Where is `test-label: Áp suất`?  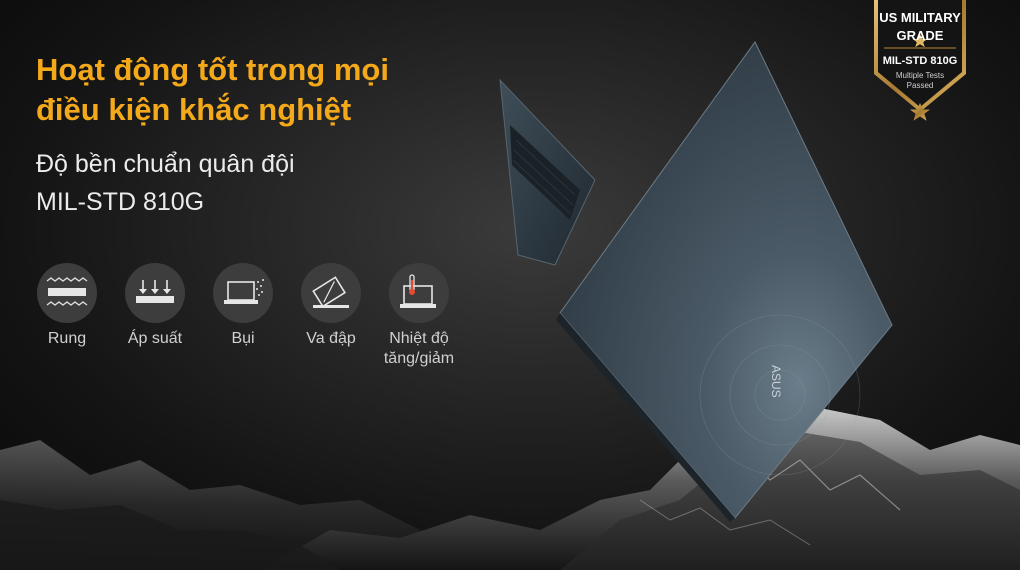
test-label: Áp suất is located at coordinates (155, 338).